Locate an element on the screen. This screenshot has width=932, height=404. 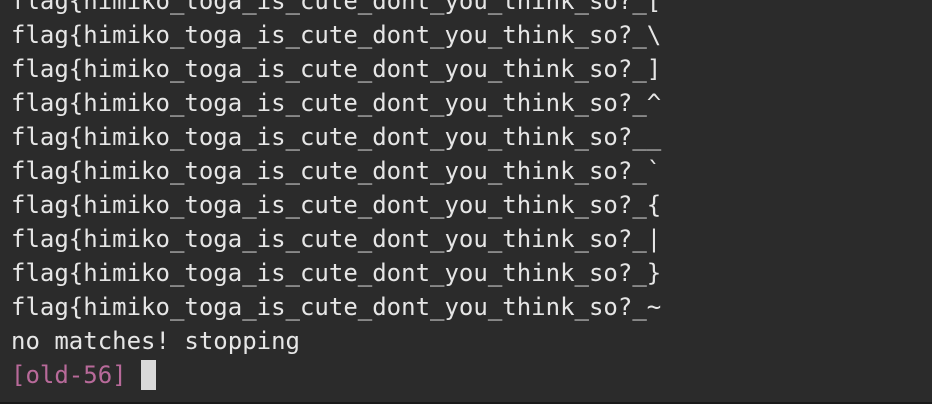
command-prompt-line: [old-56] is located at coordinates (471, 375).